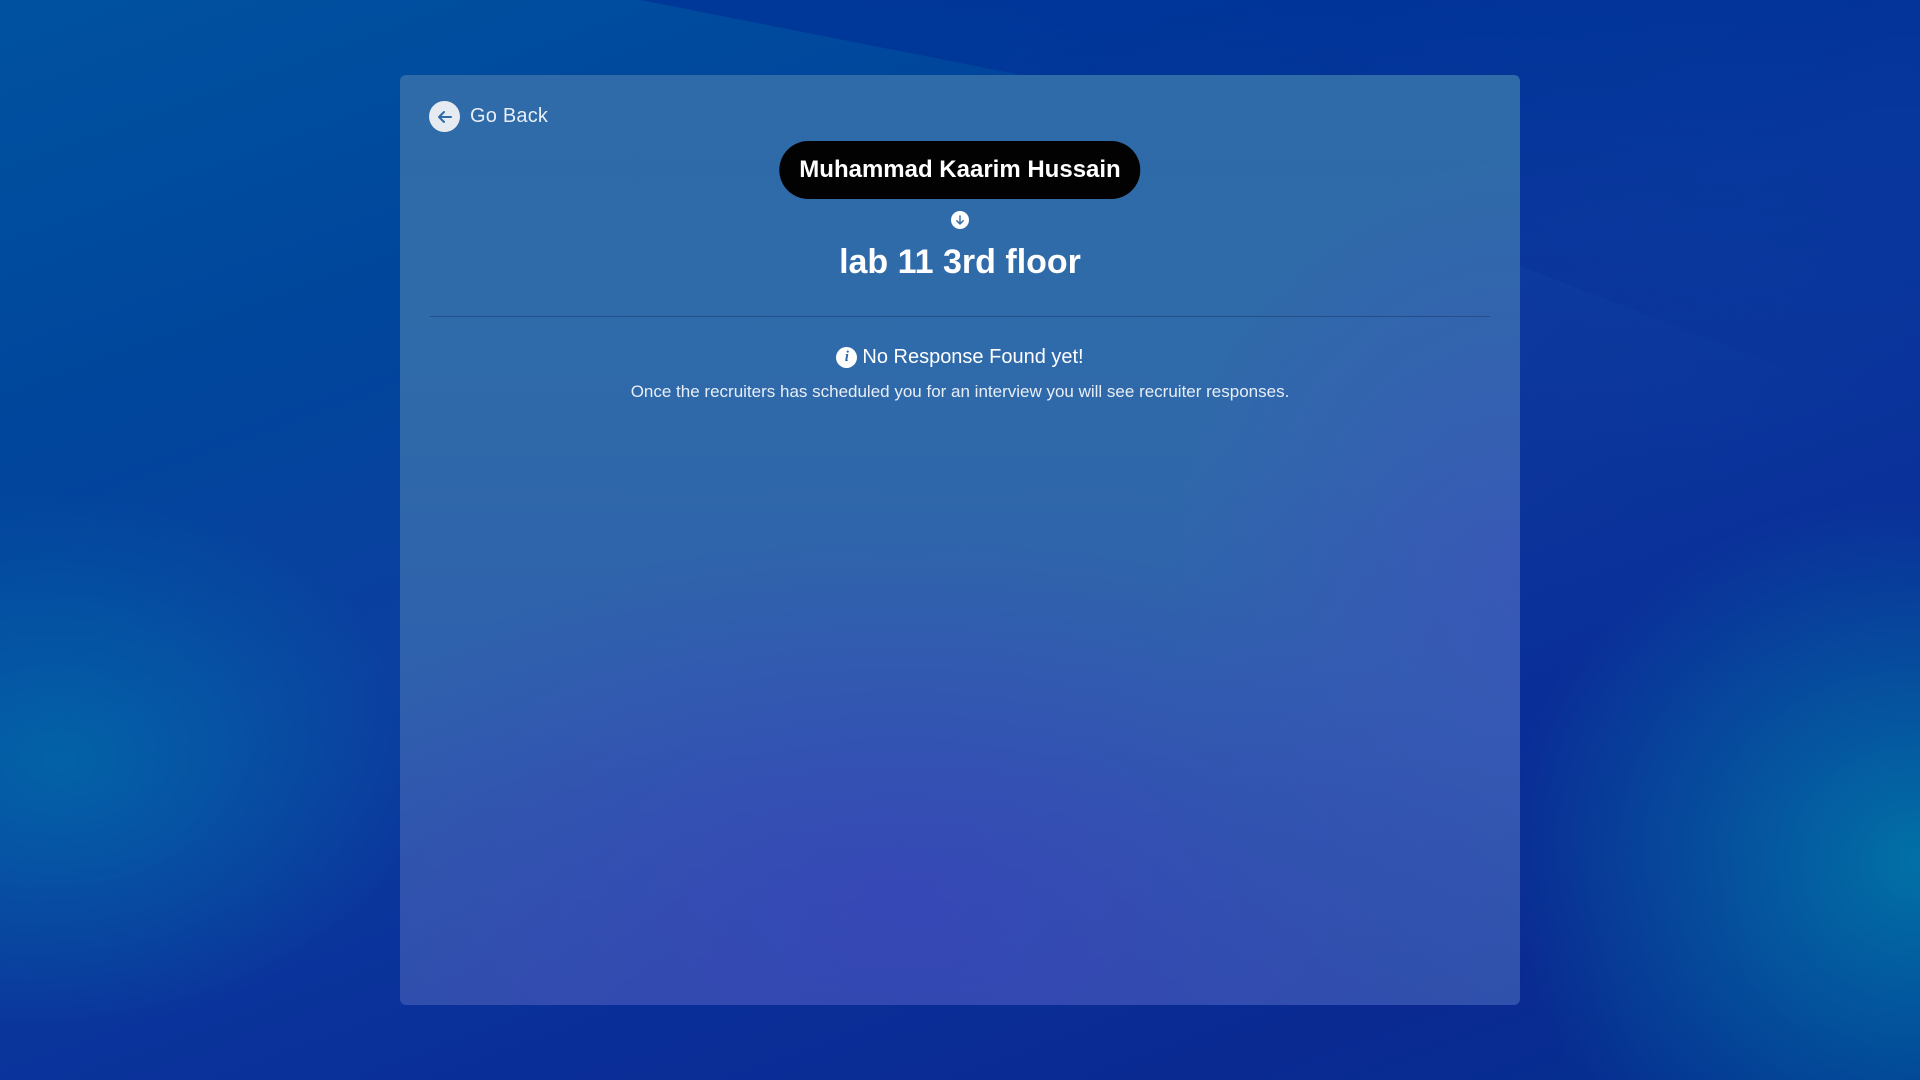 Image resolution: width=1920 pixels, height=1080 pixels. I want to click on info-icon: i, so click(847, 357).